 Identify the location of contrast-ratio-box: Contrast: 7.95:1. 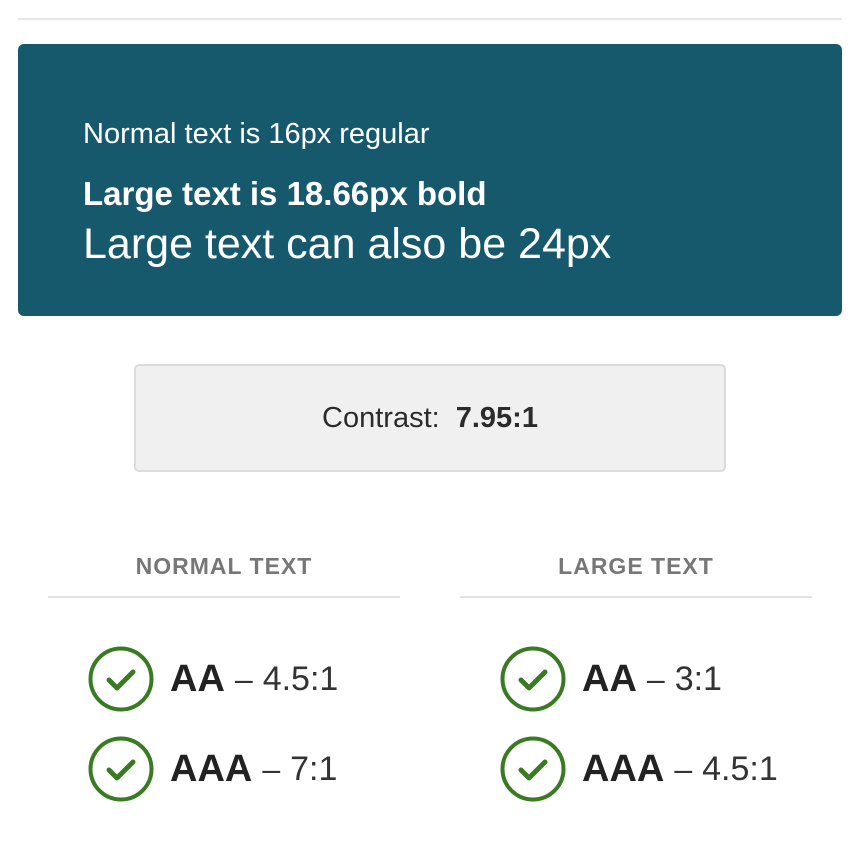
(430, 418).